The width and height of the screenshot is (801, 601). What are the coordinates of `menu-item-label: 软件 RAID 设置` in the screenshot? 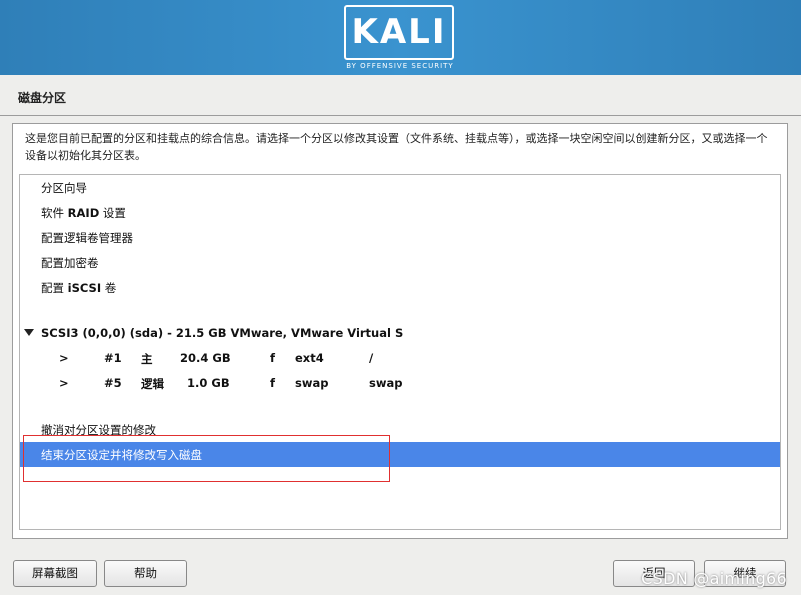 It's located at (83, 213).